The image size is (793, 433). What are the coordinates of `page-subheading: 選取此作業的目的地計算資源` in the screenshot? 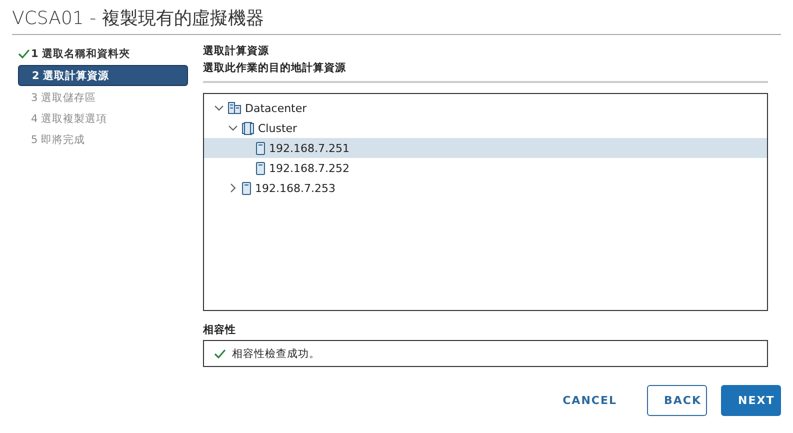 It's located at (485, 72).